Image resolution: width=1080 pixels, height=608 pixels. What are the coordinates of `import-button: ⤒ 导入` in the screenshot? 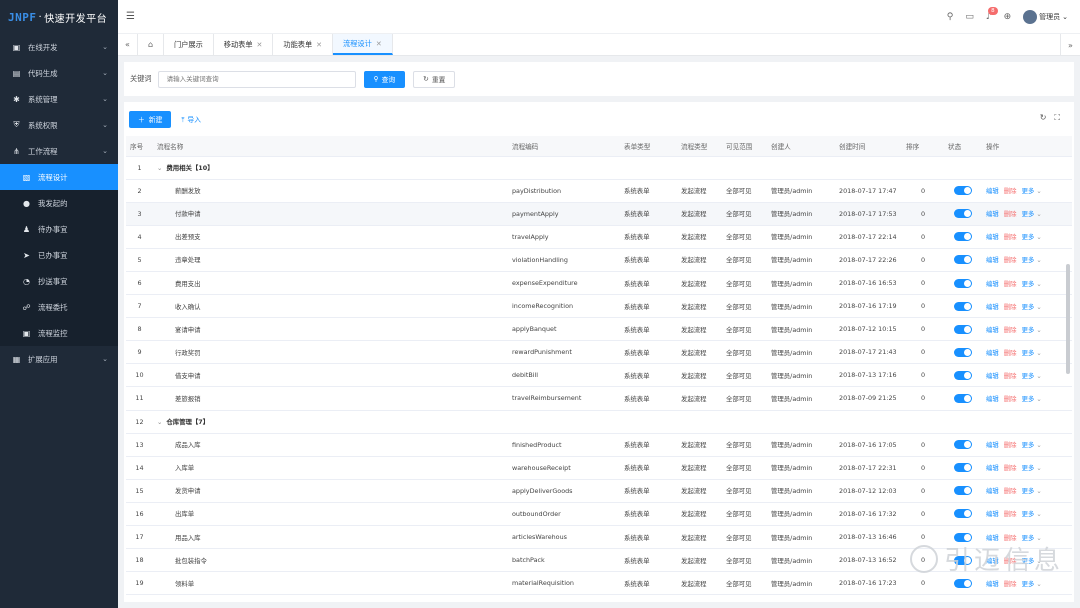 It's located at (191, 119).